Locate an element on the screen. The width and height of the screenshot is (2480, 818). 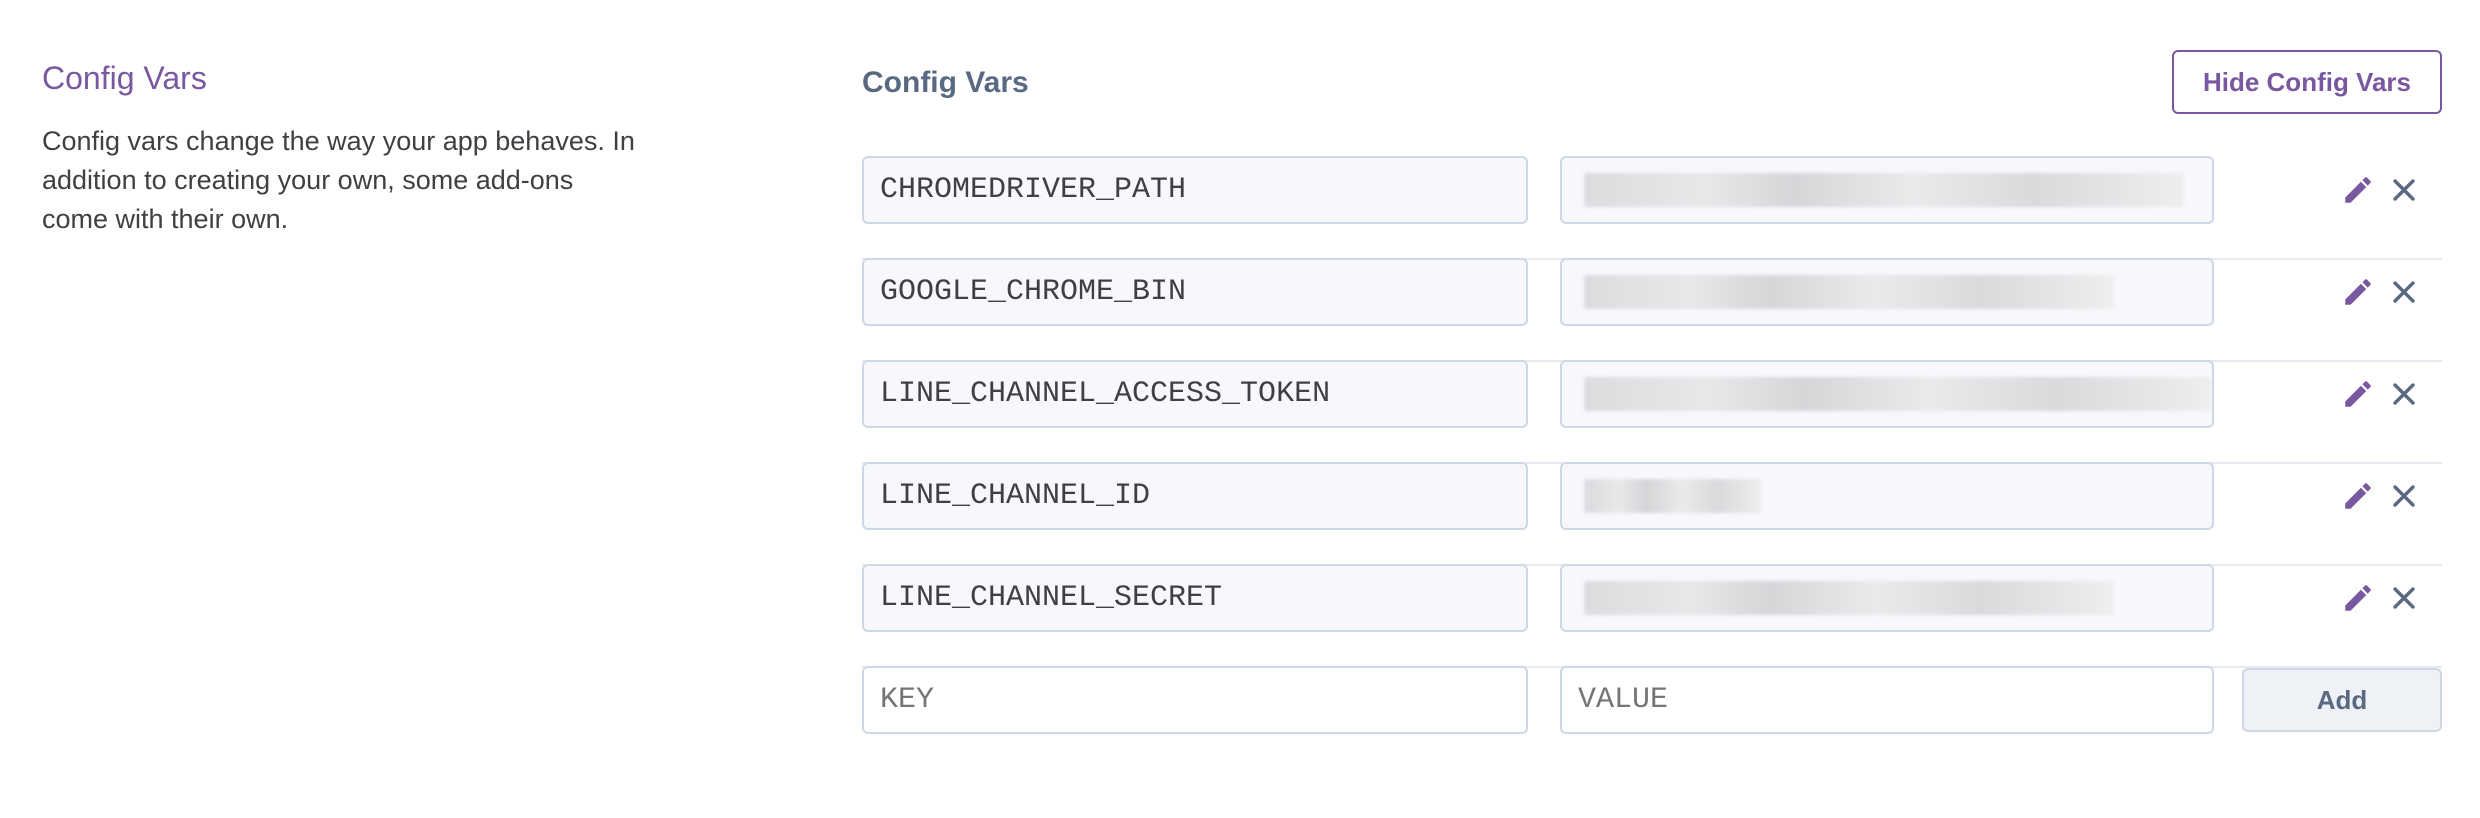
new-value-input is located at coordinates (1887, 700).